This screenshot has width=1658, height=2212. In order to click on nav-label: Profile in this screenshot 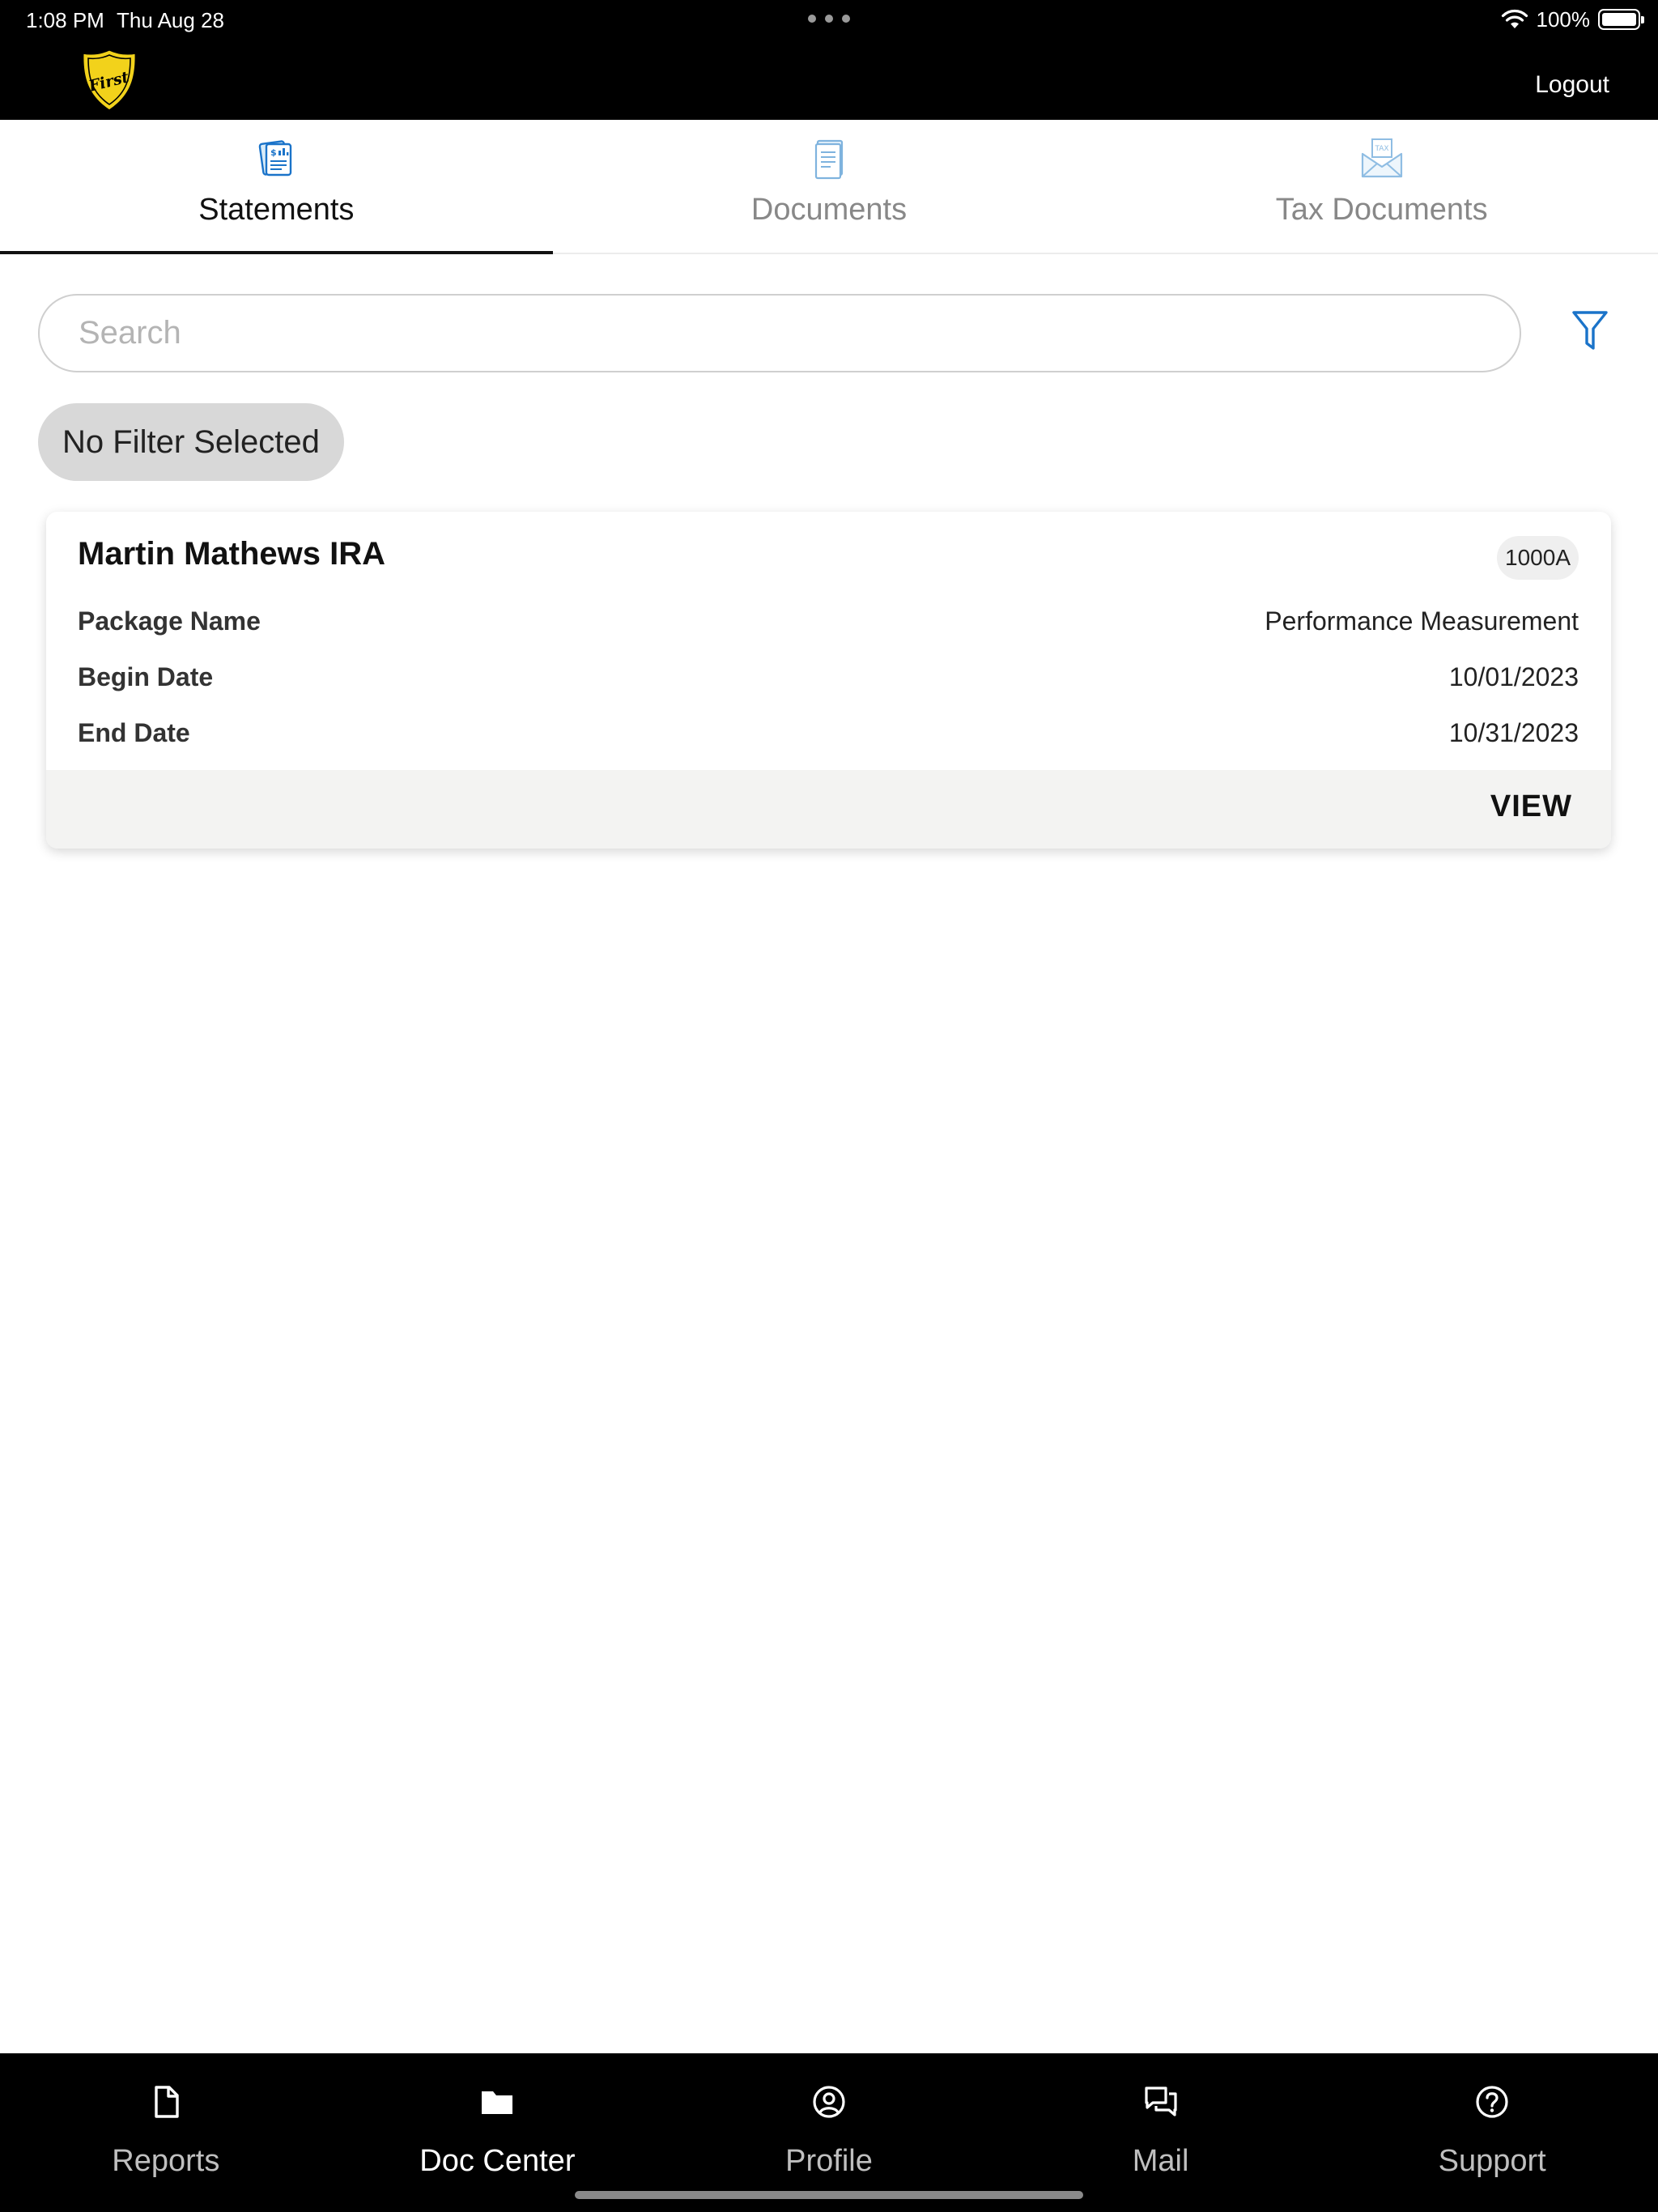, I will do `click(829, 2161)`.